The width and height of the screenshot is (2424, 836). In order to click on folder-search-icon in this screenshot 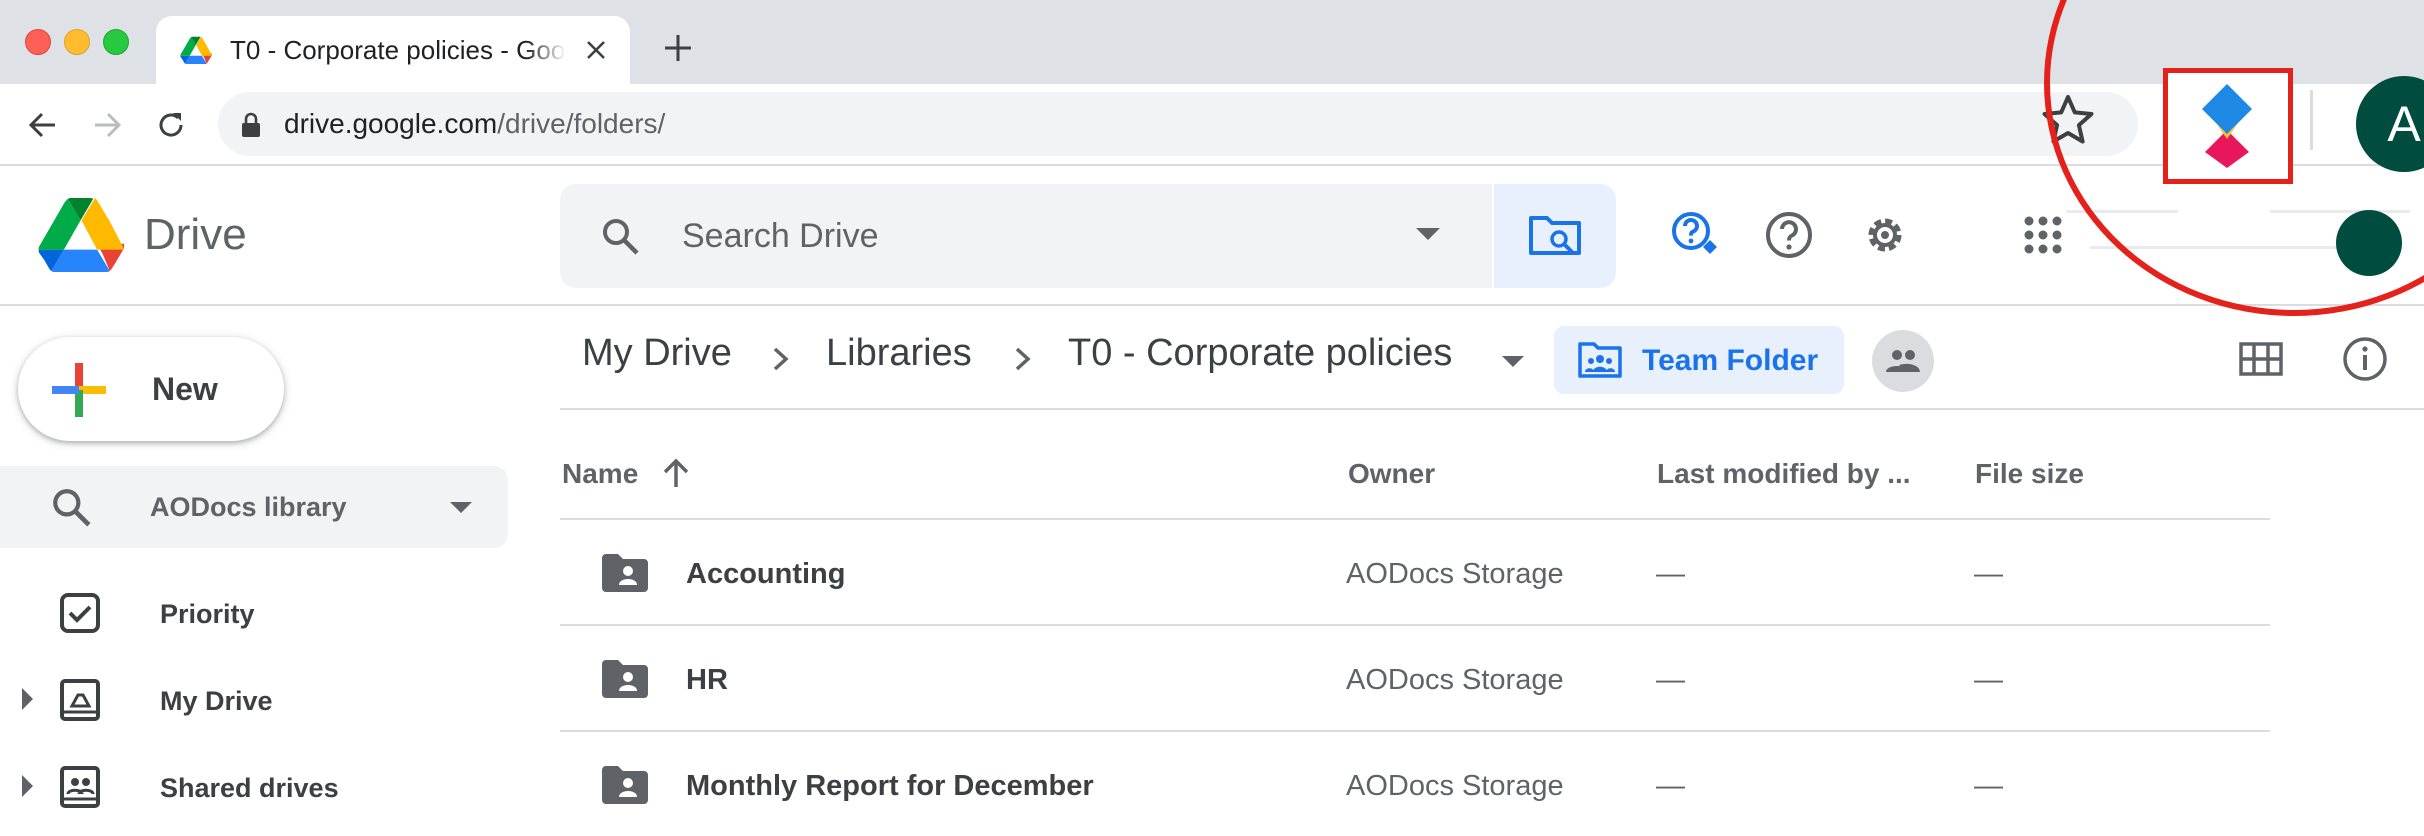, I will do `click(1555, 235)`.